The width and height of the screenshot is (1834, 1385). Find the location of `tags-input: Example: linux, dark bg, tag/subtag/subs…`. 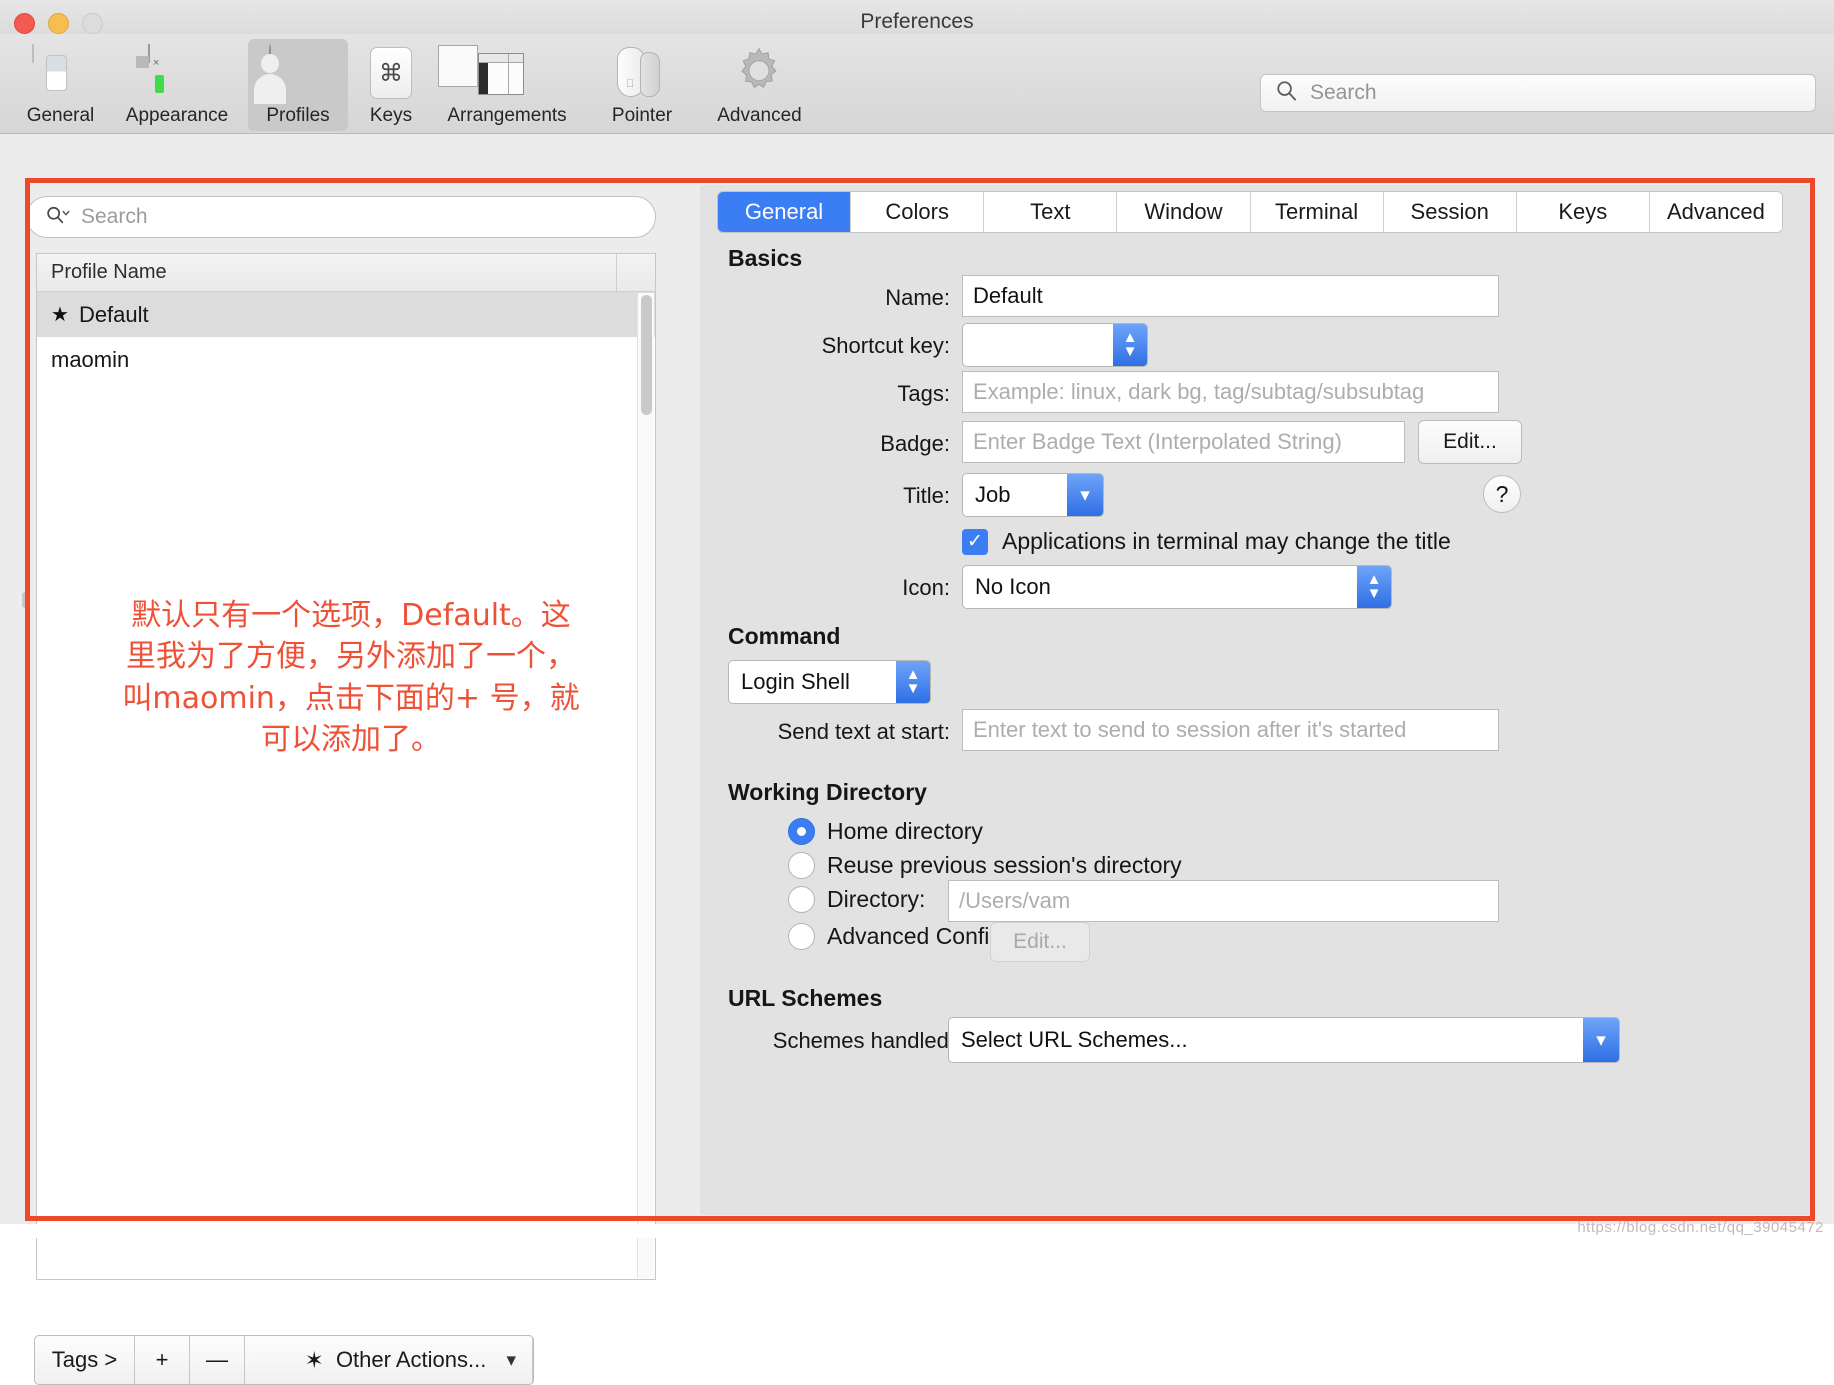

tags-input: Example: linux, dark bg, tag/subtag/subs… is located at coordinates (1230, 392).